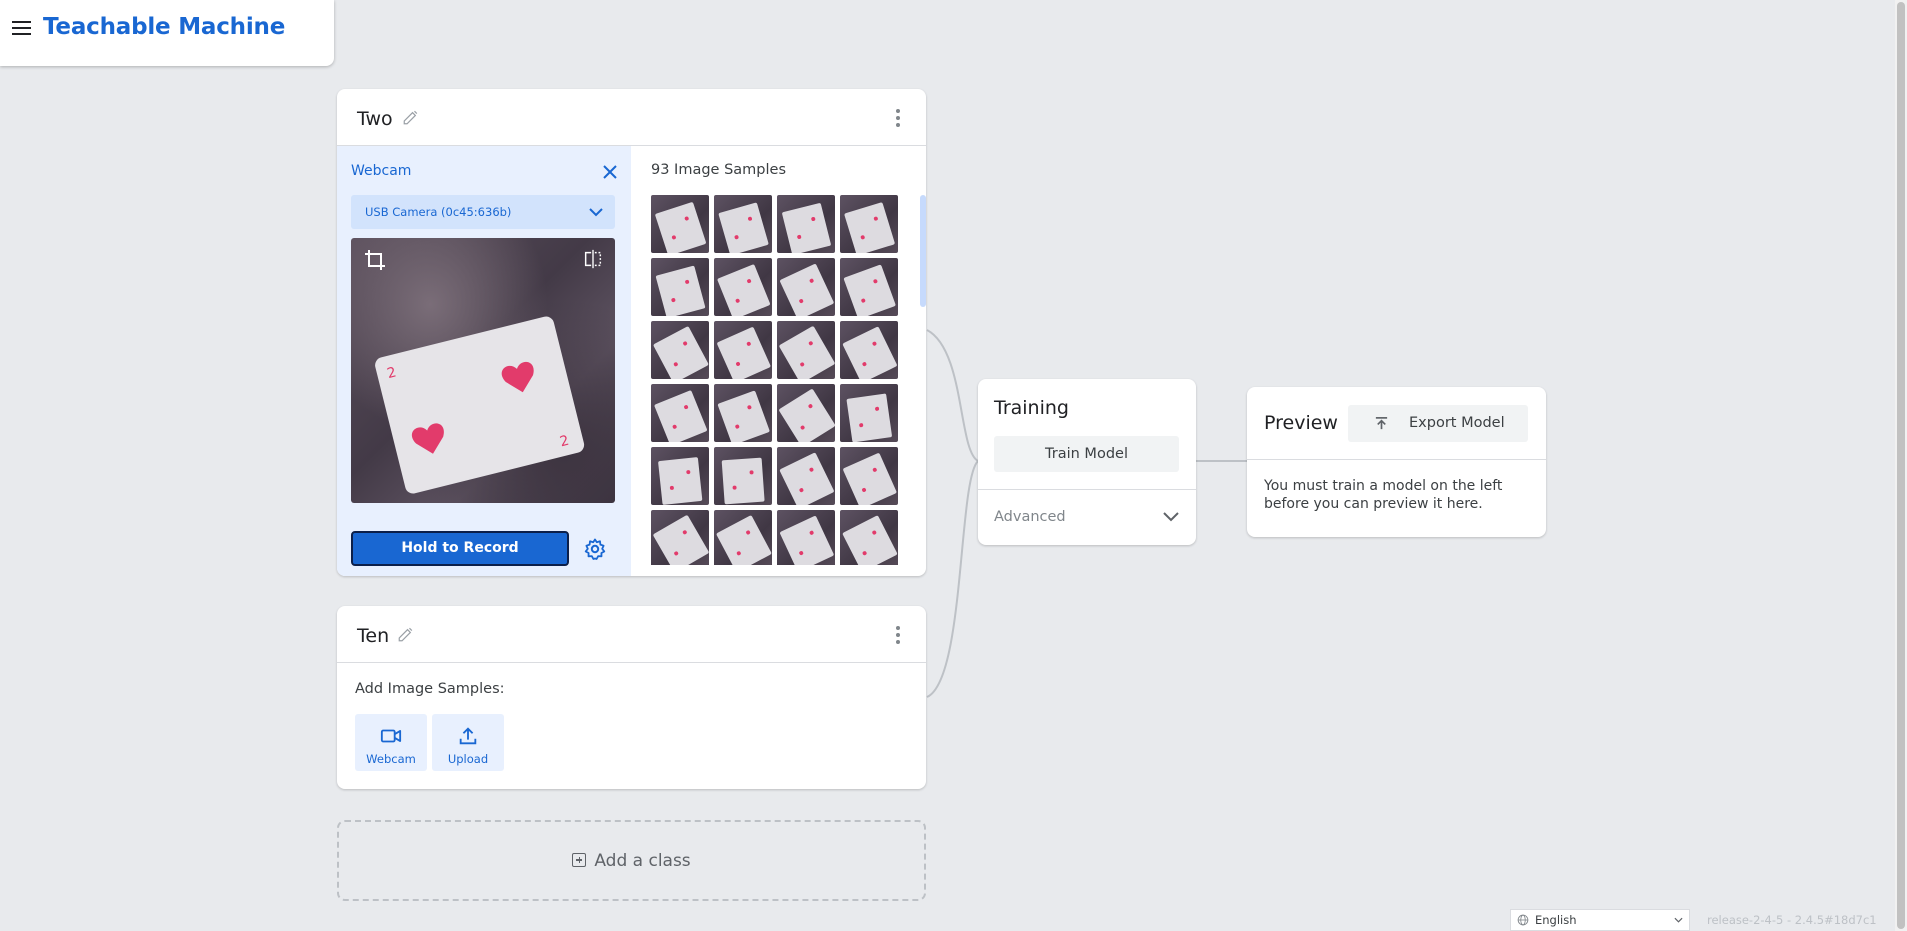 This screenshot has height=931, width=1907. What do you see at coordinates (1792, 920) in the screenshot?
I see `version-label: release-2-4-5 - 2.4.5#18d7c1` at bounding box center [1792, 920].